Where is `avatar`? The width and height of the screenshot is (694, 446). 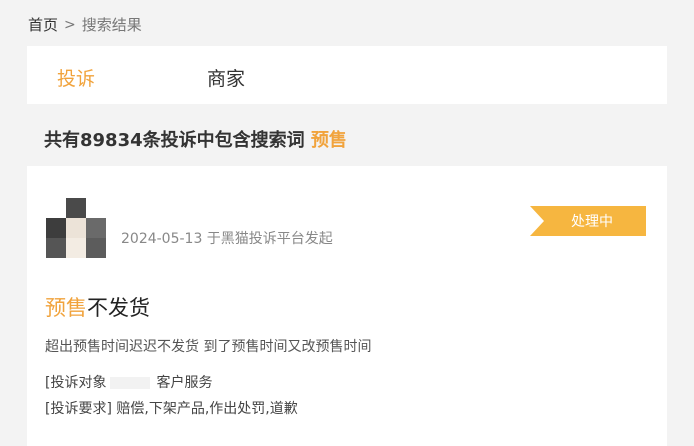
avatar is located at coordinates (76, 228).